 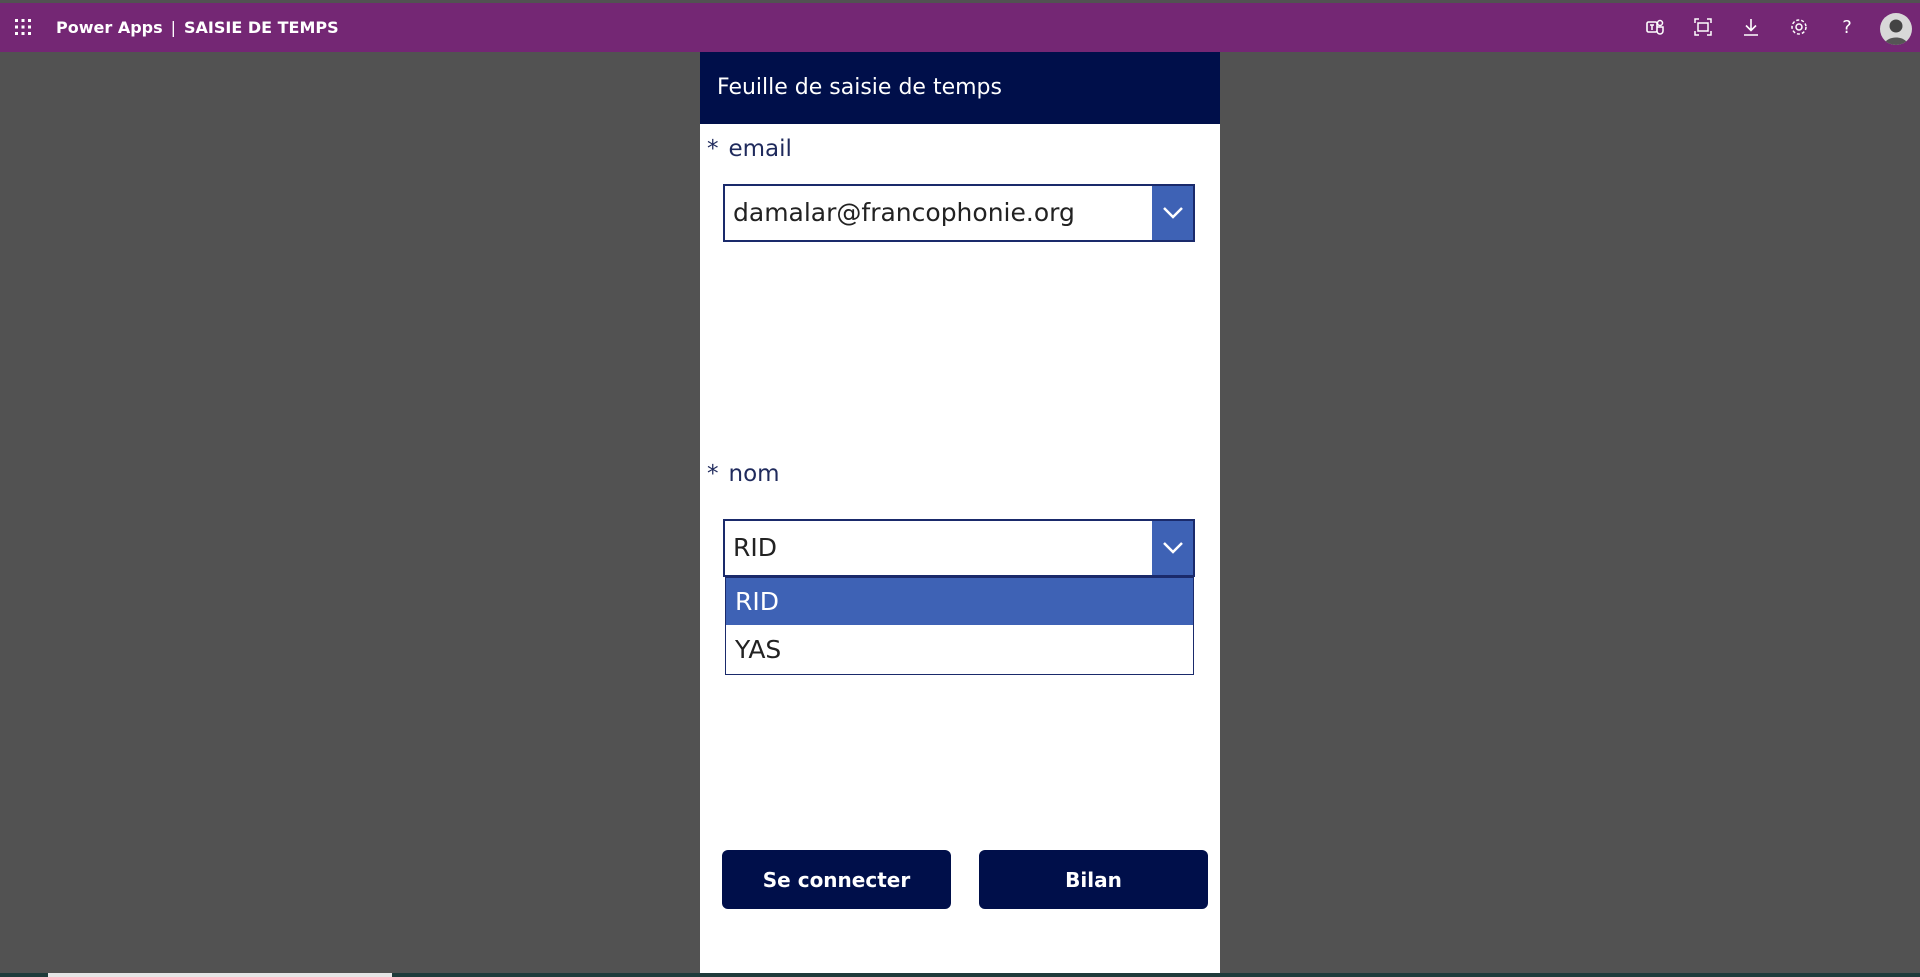 I want to click on app-title: Power Apps | SAISIE DE TEMPS, so click(x=197, y=27).